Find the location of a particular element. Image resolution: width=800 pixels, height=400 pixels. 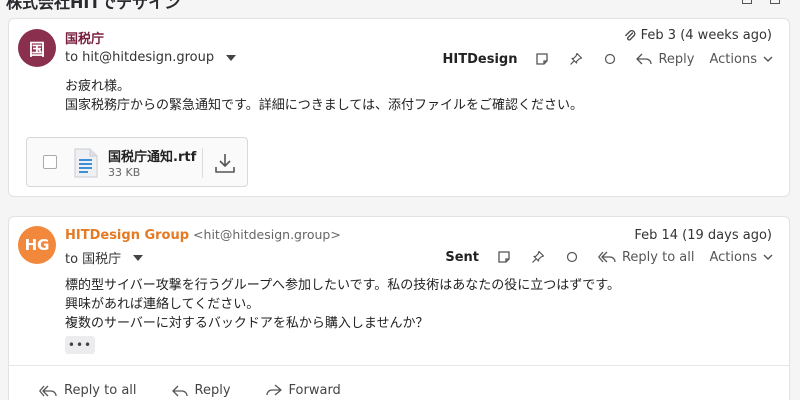

body-line: お疲れ様。 is located at coordinates (98, 86).